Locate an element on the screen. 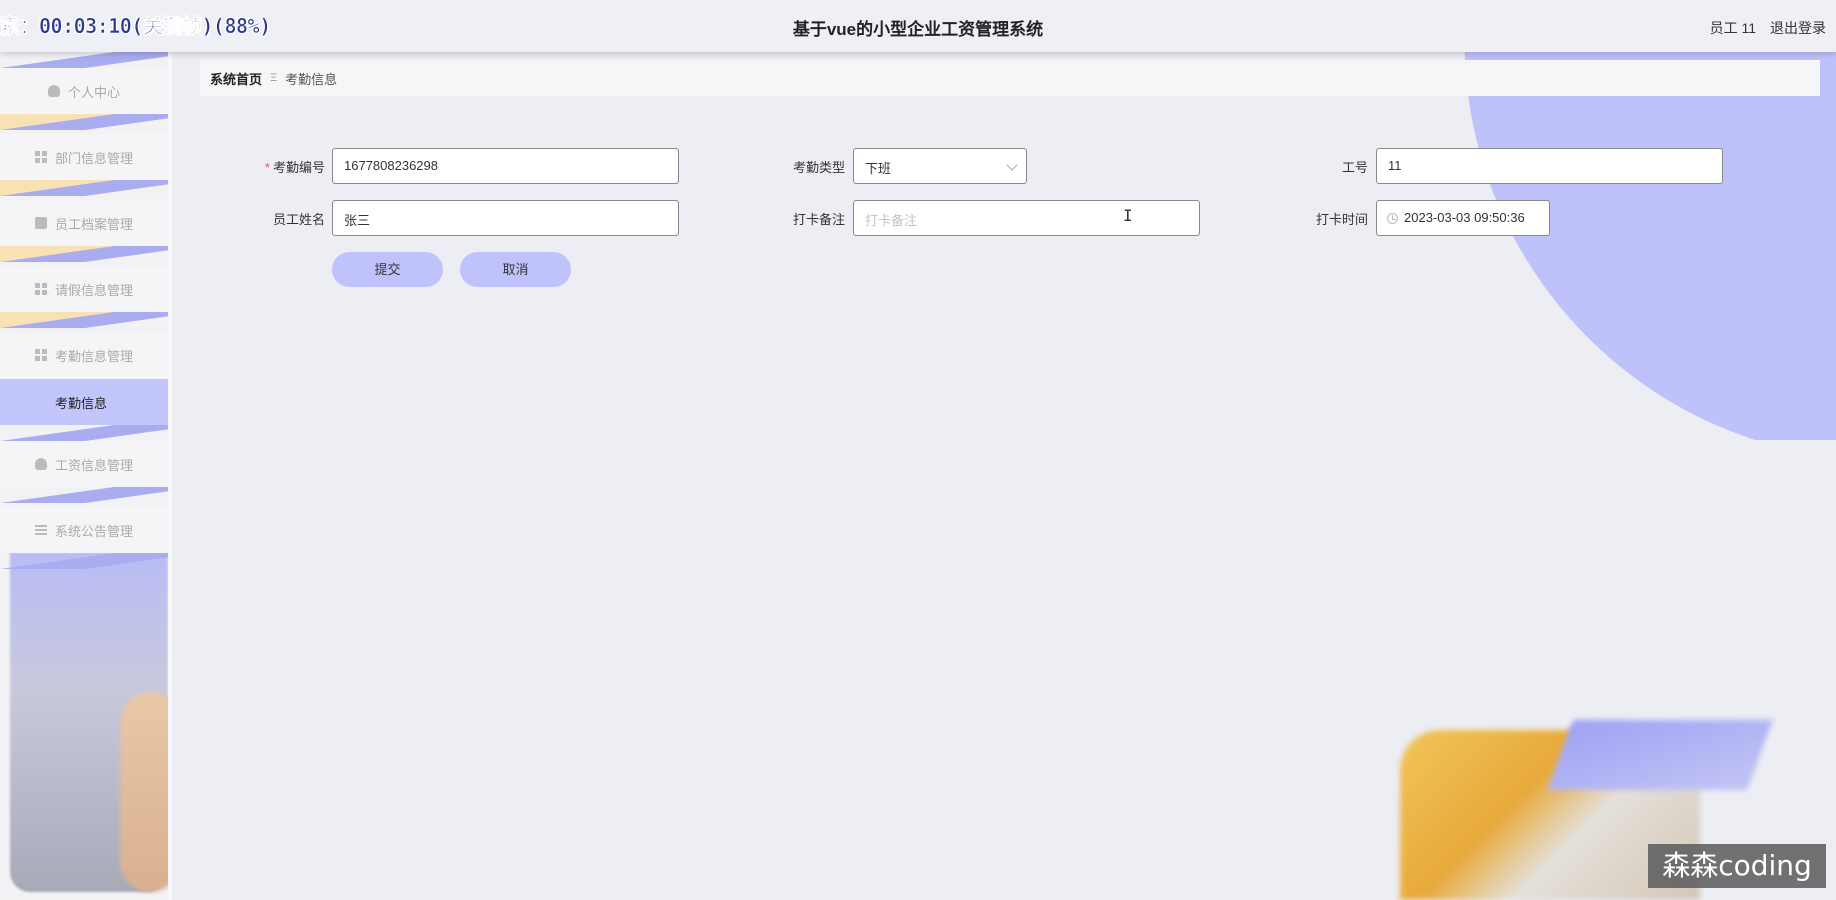 The width and height of the screenshot is (1836, 900). top-header: 基于vue的小型企业工资管理系统 员工 11 退出登录 is located at coordinates (918, 26).